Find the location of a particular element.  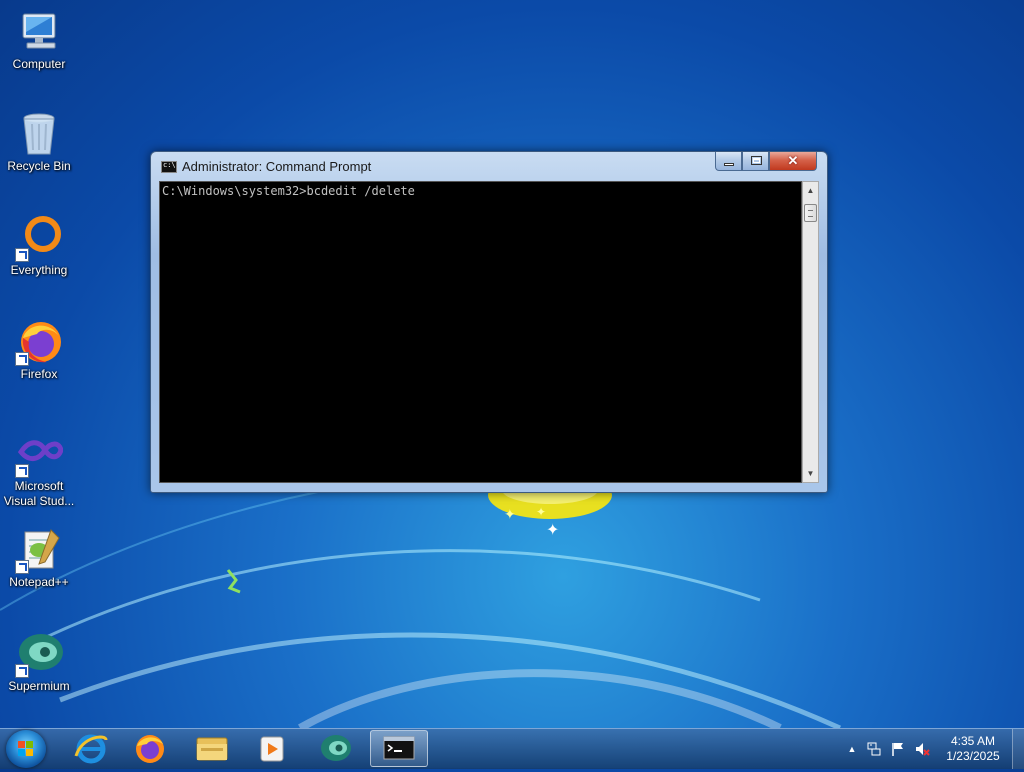

show-desktop-button is located at coordinates (1018, 749).